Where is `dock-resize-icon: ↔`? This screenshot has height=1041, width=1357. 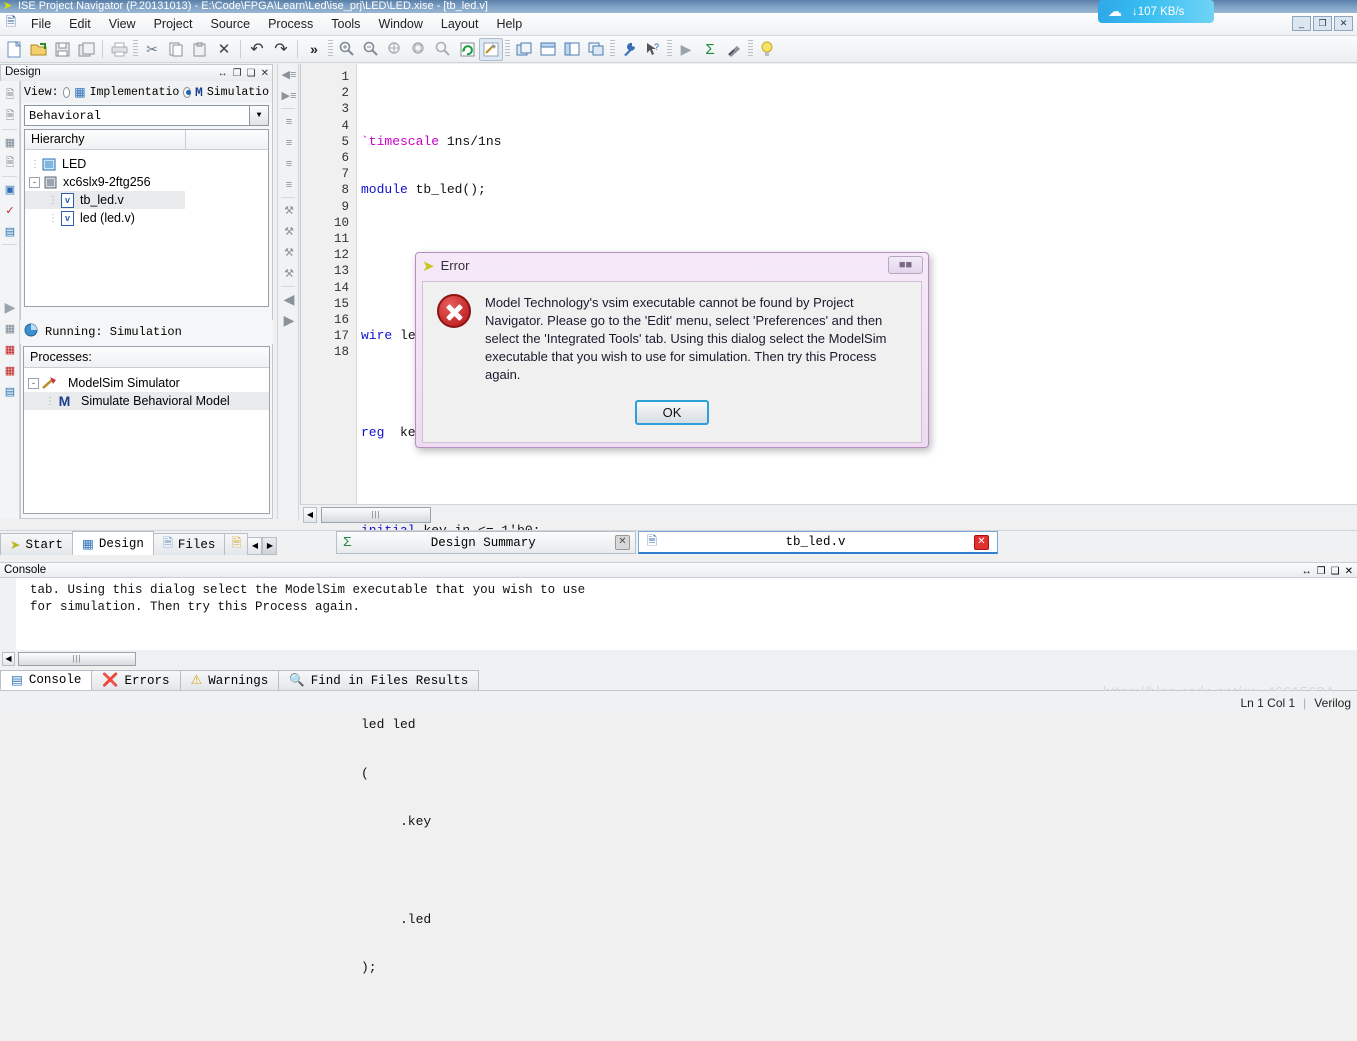
dock-resize-icon: ↔ is located at coordinates (1307, 571).